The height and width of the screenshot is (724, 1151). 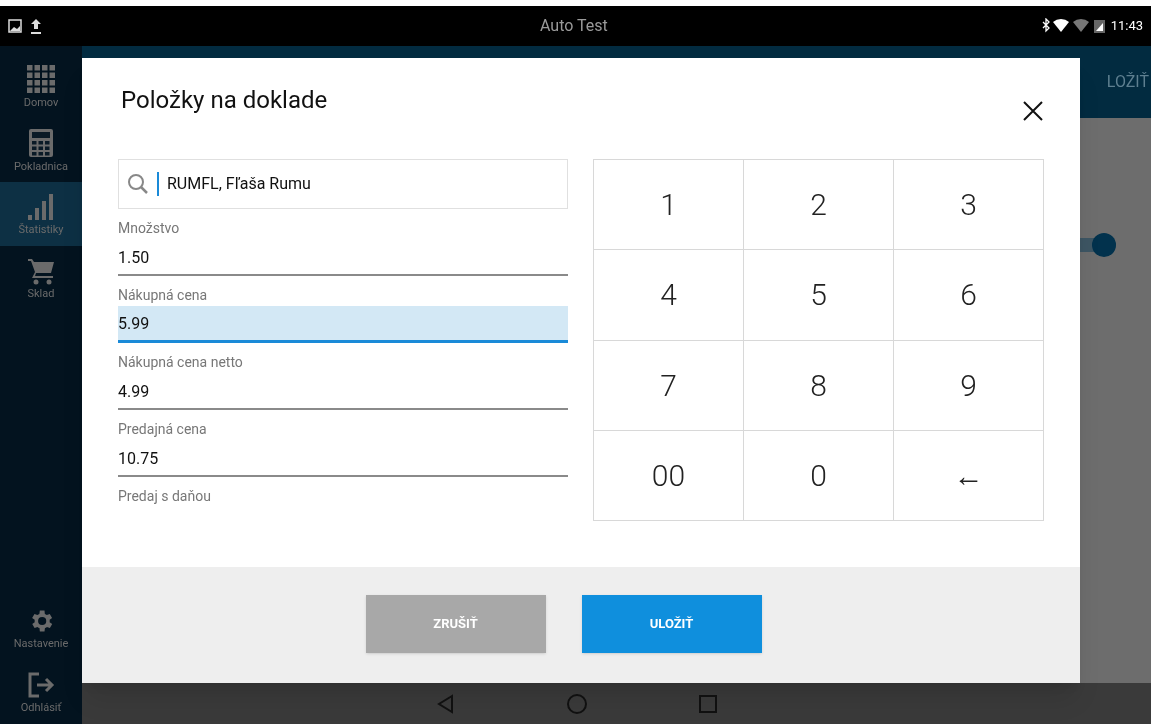 What do you see at coordinates (41, 628) in the screenshot?
I see `sidebar-item: Nastavenie` at bounding box center [41, 628].